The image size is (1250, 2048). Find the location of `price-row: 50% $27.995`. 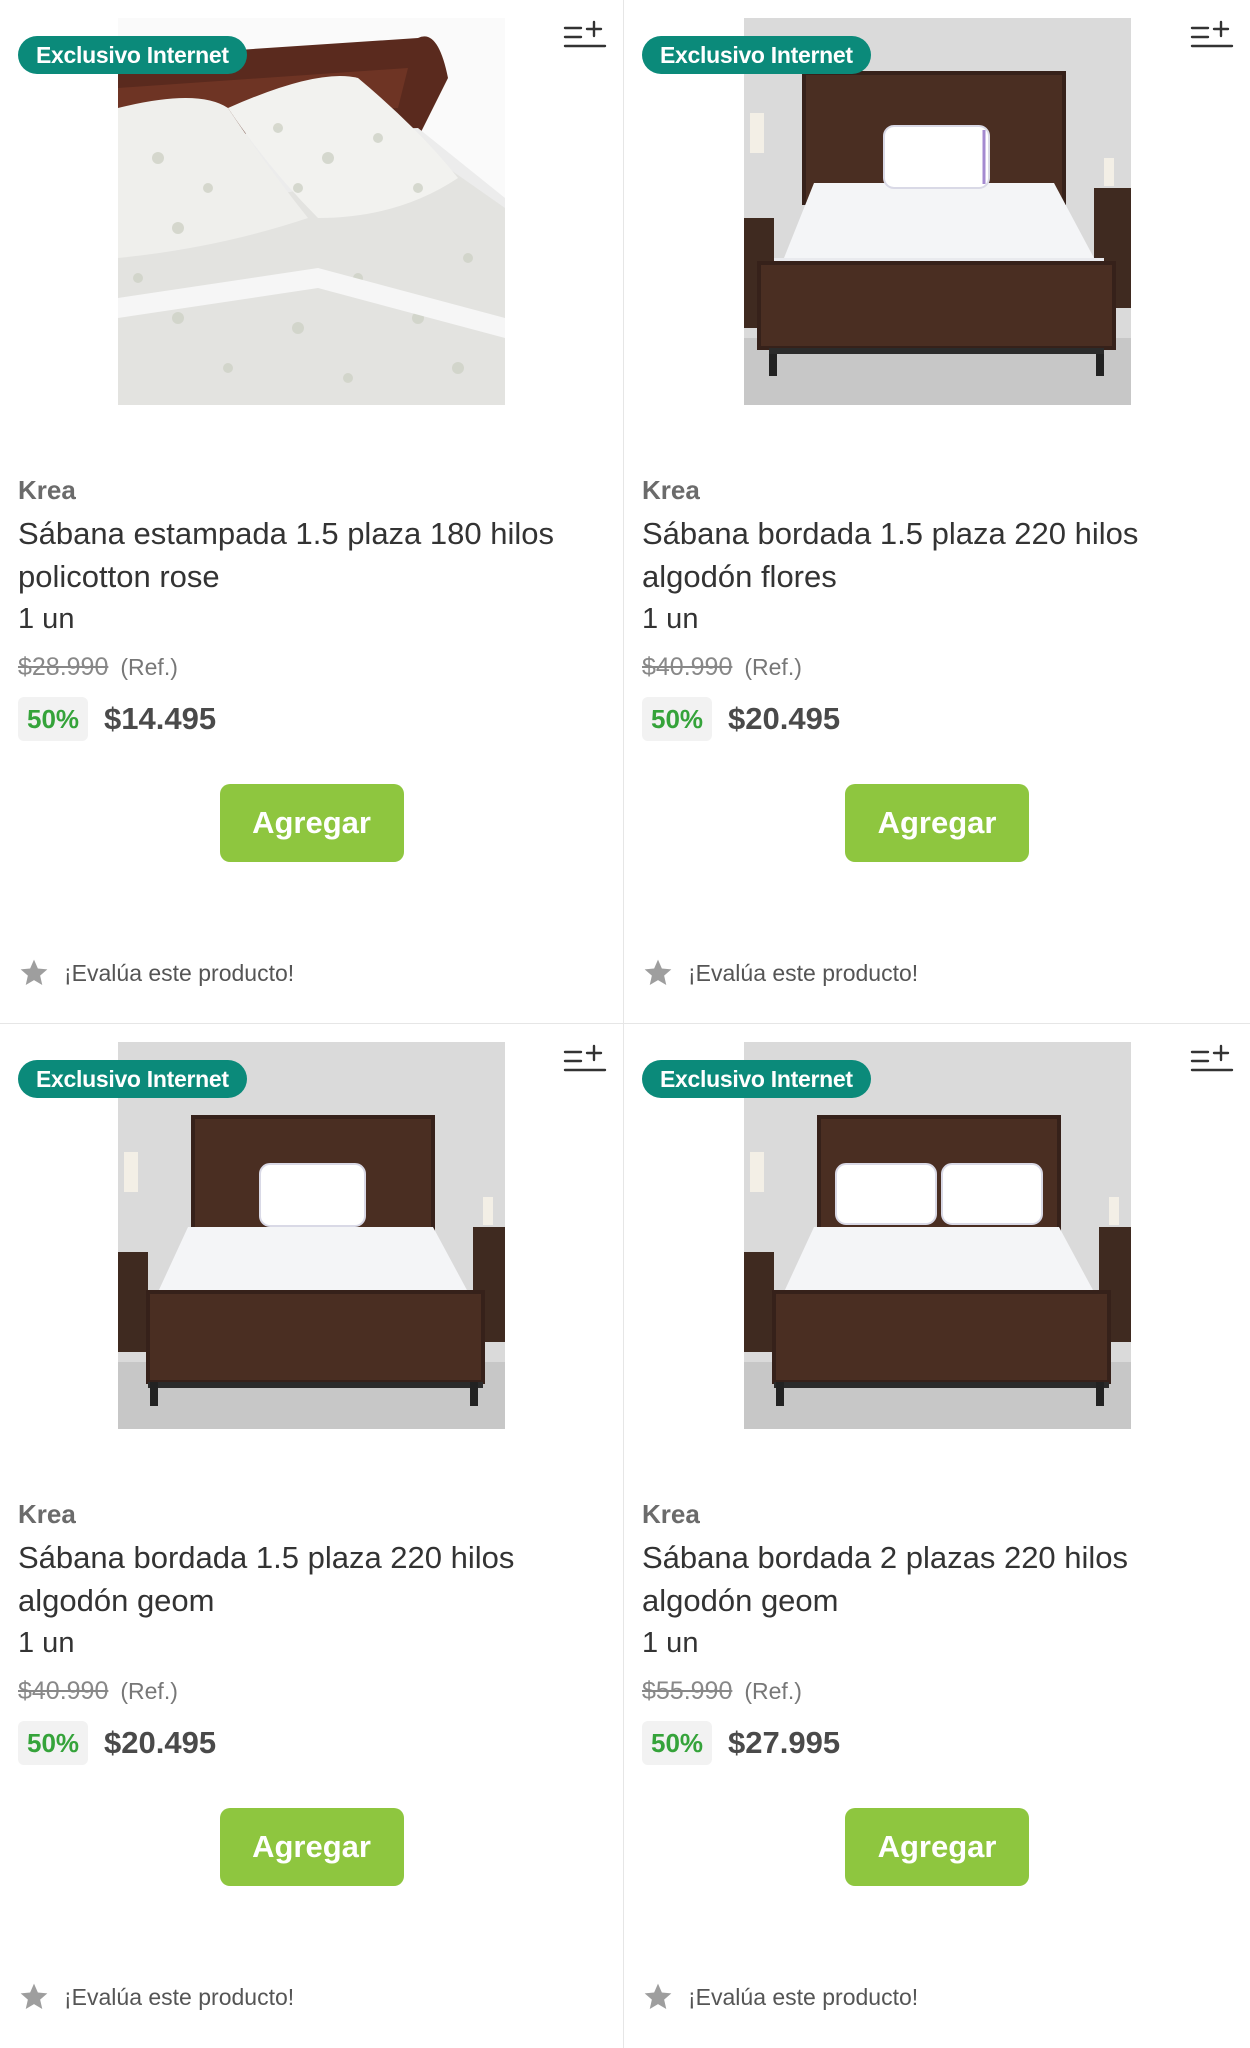

price-row: 50% $27.995 is located at coordinates (937, 1743).